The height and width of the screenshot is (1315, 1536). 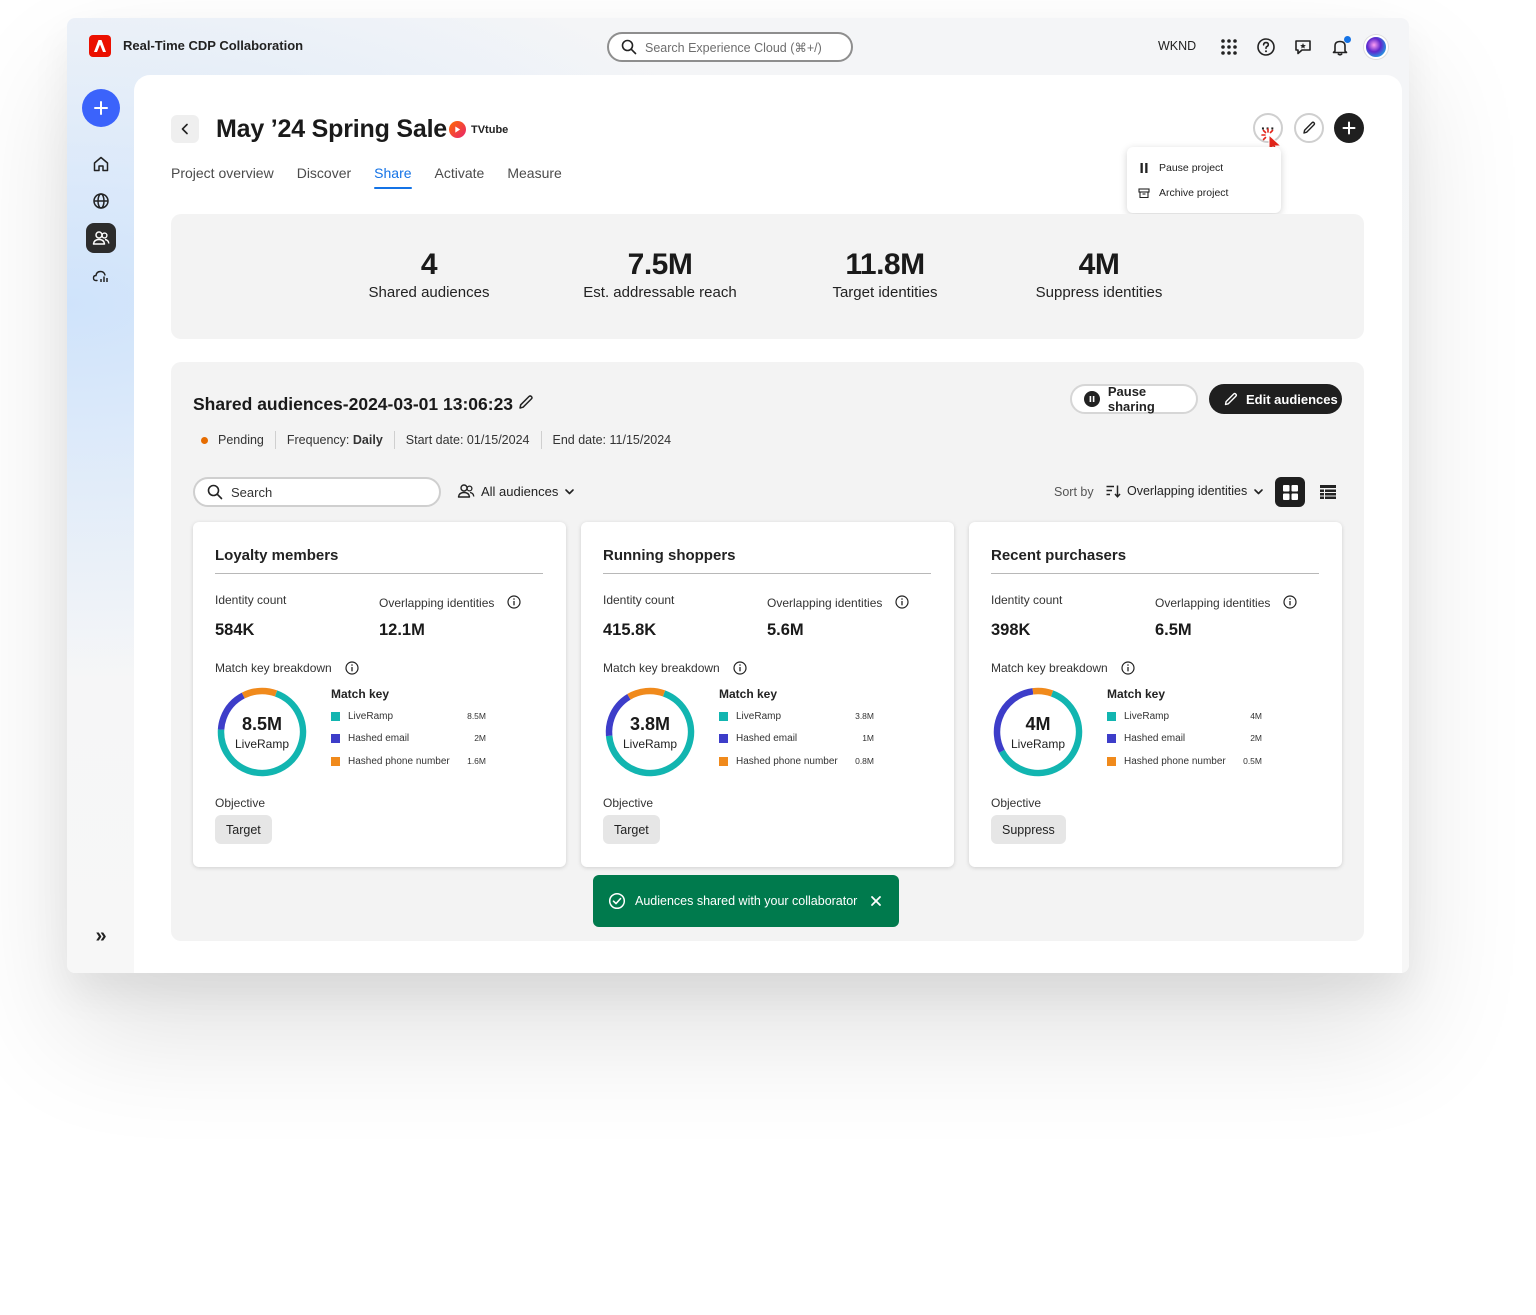 I want to click on sort-dropdown: Overlapping identities, so click(x=1187, y=491).